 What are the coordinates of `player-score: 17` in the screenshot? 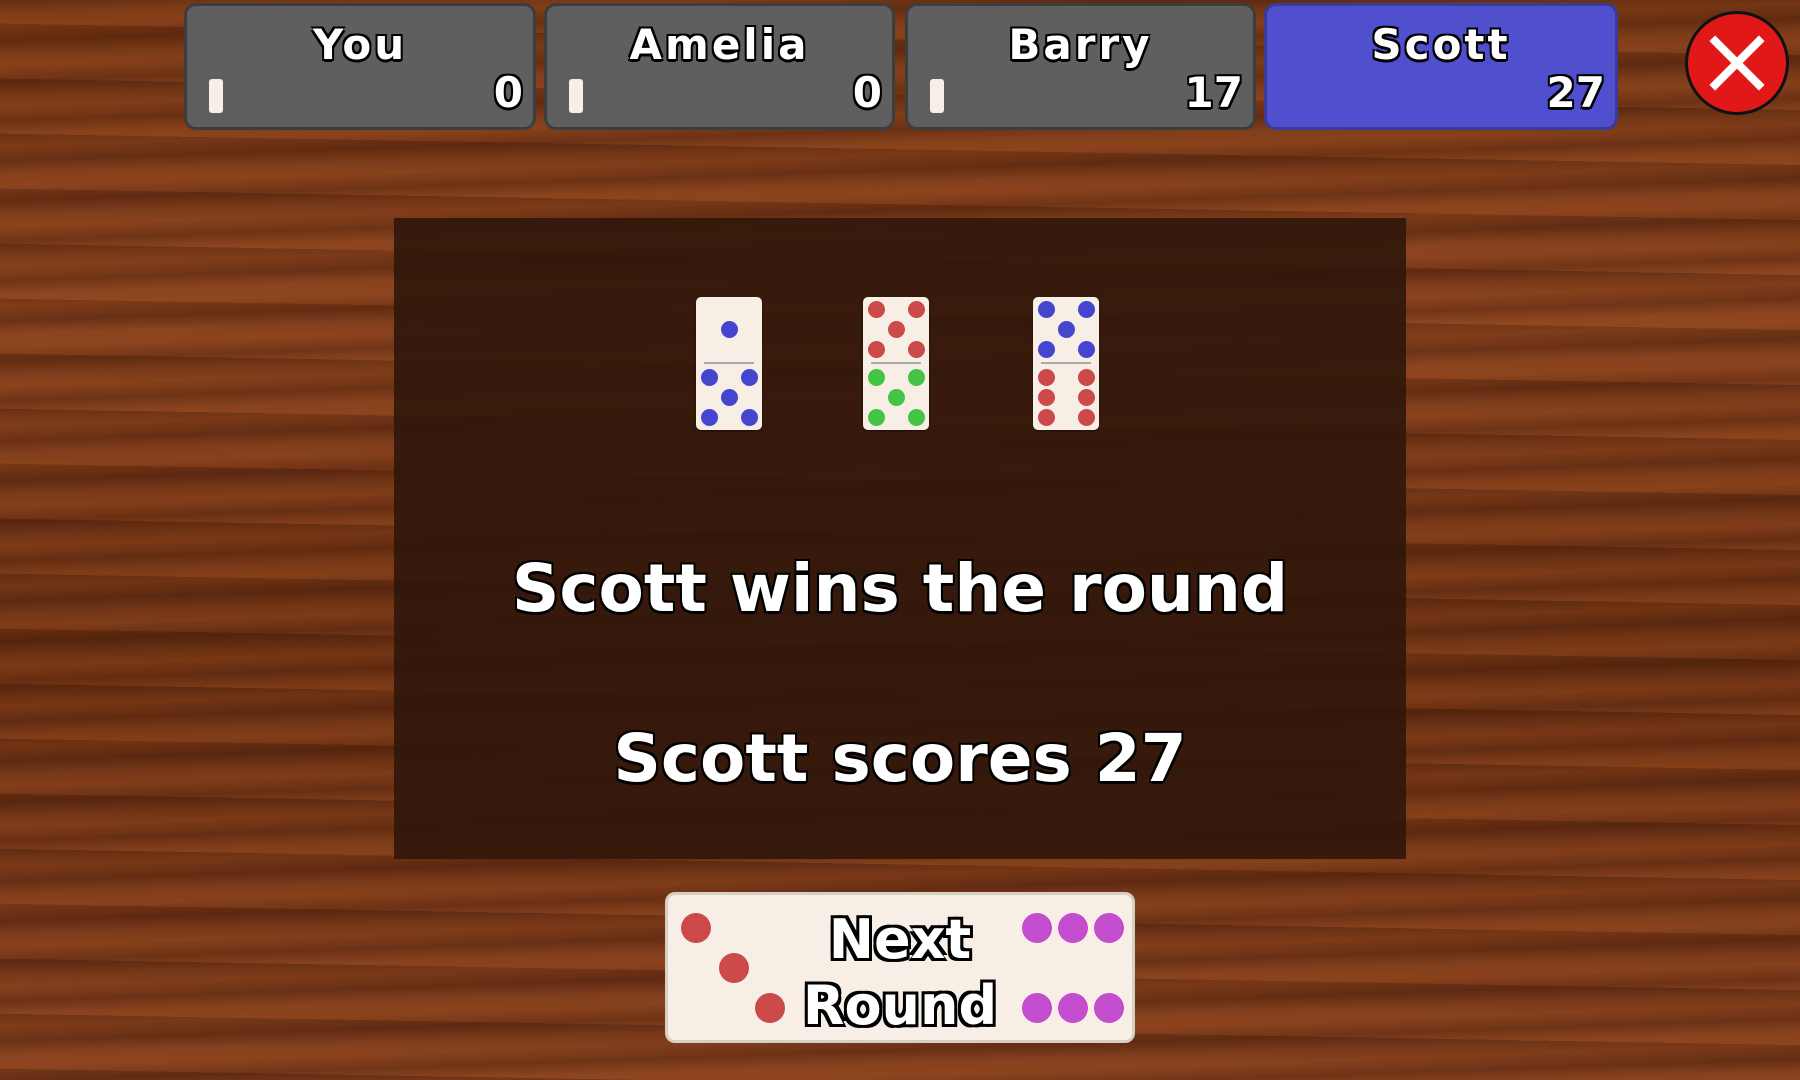 It's located at (1213, 92).